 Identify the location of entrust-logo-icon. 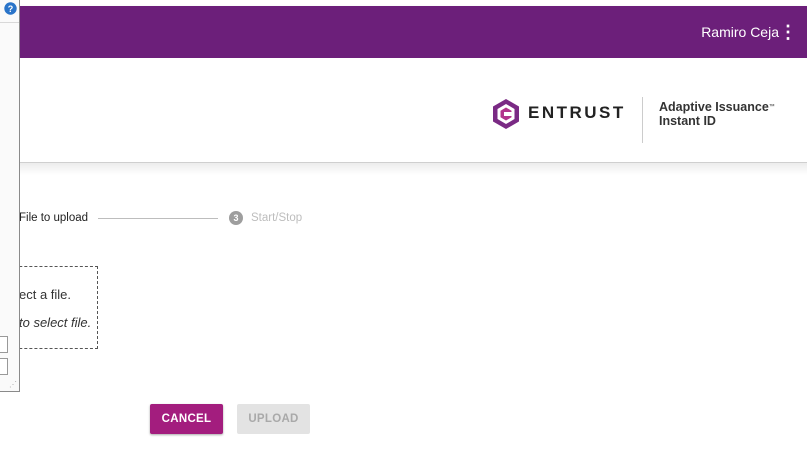
(506, 114).